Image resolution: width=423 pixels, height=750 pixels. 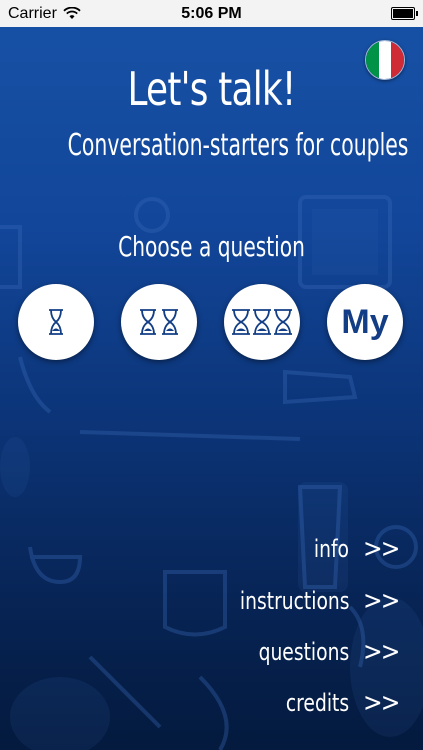 I want to click on my-questions-label: My, so click(x=365, y=321).